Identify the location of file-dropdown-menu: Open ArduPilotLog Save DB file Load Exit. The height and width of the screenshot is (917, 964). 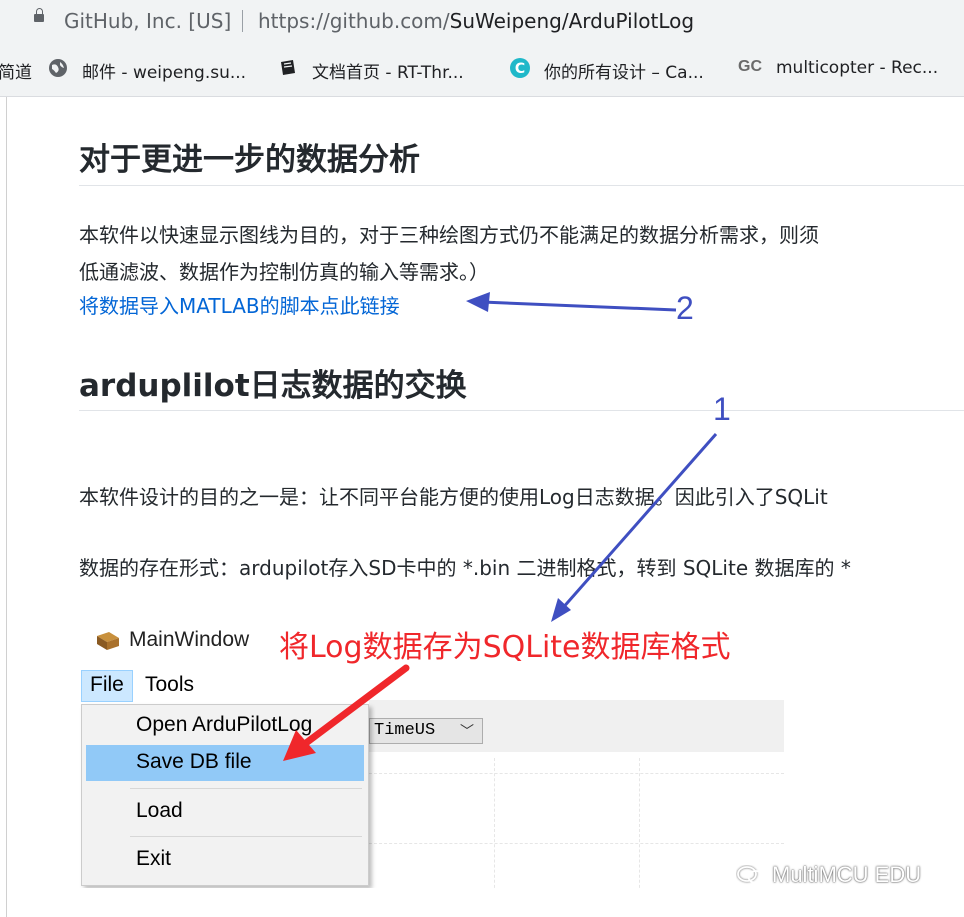
(225, 795).